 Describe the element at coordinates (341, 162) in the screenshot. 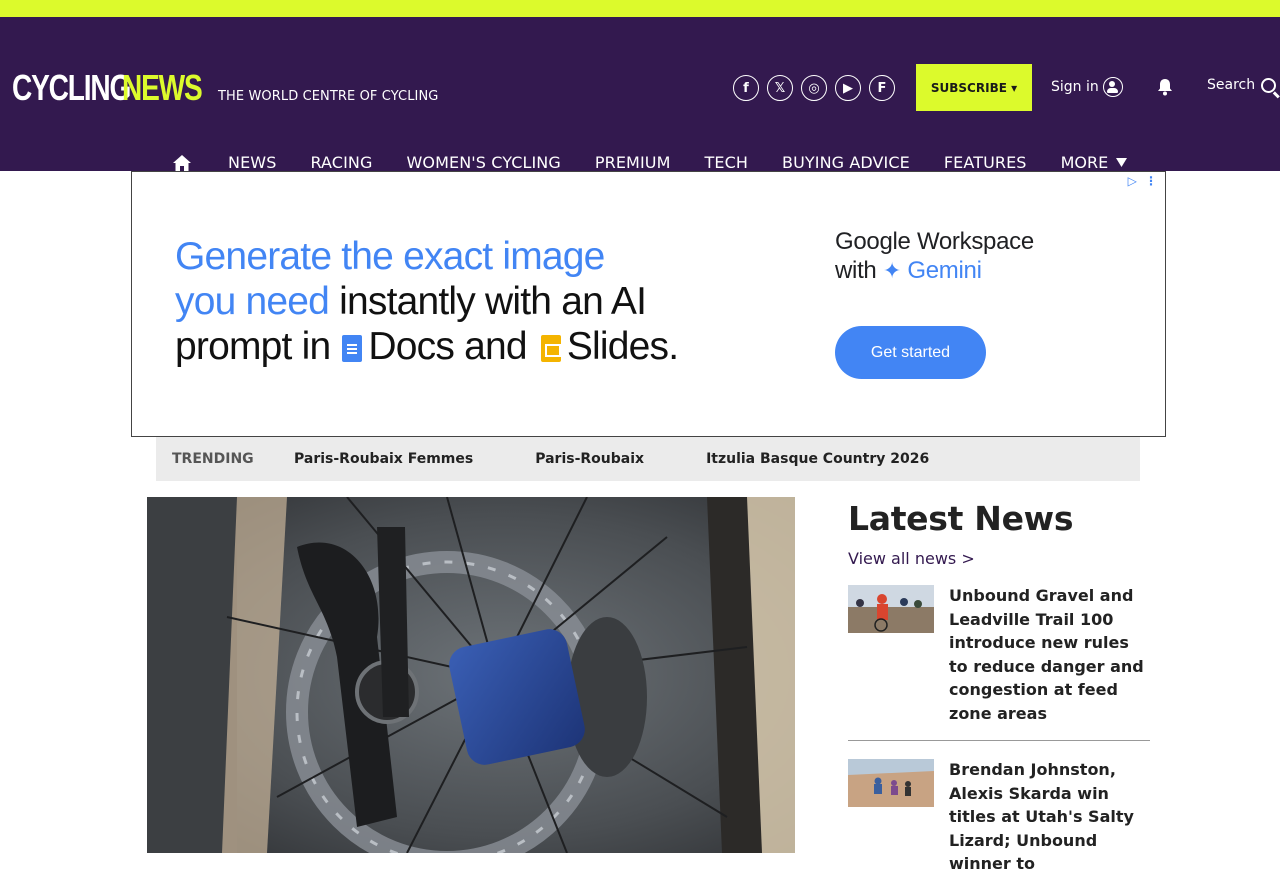

I see `nav-racing: RACING` at that location.